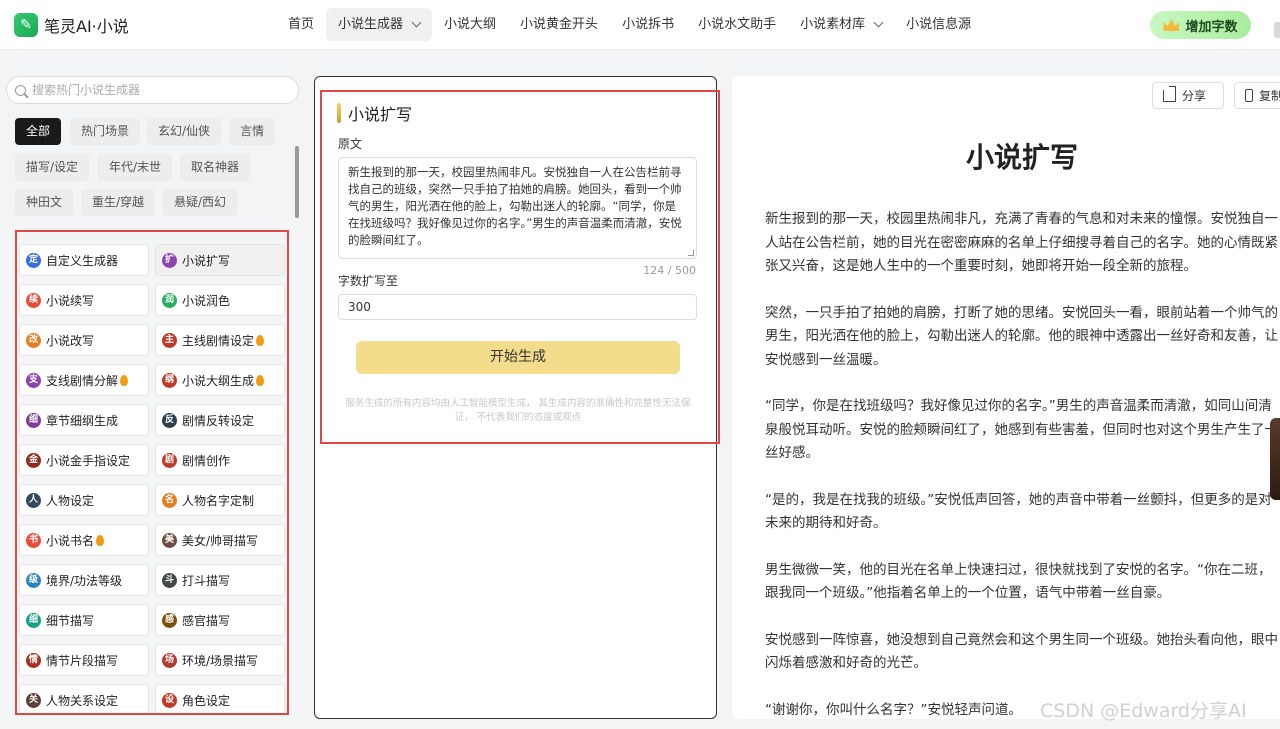  What do you see at coordinates (44, 202) in the screenshot?
I see `tag-farming: 种田文` at bounding box center [44, 202].